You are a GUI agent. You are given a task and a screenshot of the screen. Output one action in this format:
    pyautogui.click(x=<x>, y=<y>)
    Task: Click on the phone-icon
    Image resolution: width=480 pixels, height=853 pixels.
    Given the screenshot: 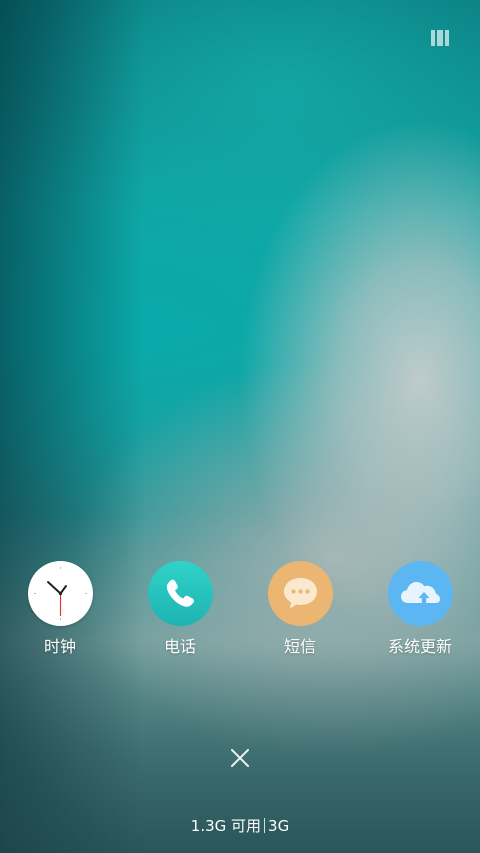 What is the action you would take?
    pyautogui.click(x=180, y=593)
    